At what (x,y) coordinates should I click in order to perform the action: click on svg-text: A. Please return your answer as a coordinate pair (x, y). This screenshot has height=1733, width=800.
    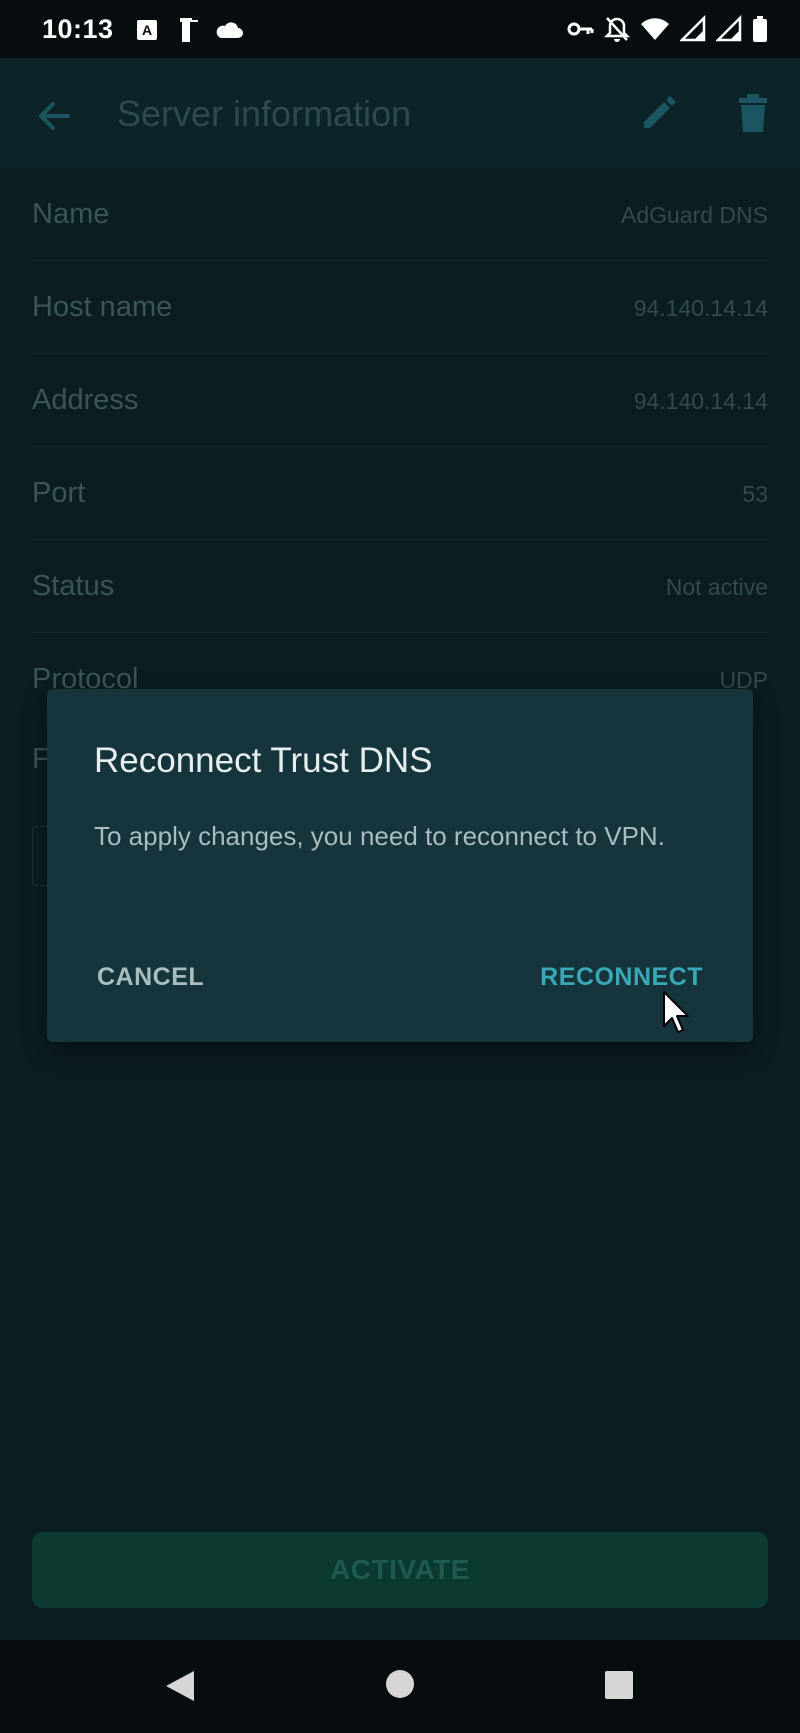
    Looking at the image, I should click on (147, 30).